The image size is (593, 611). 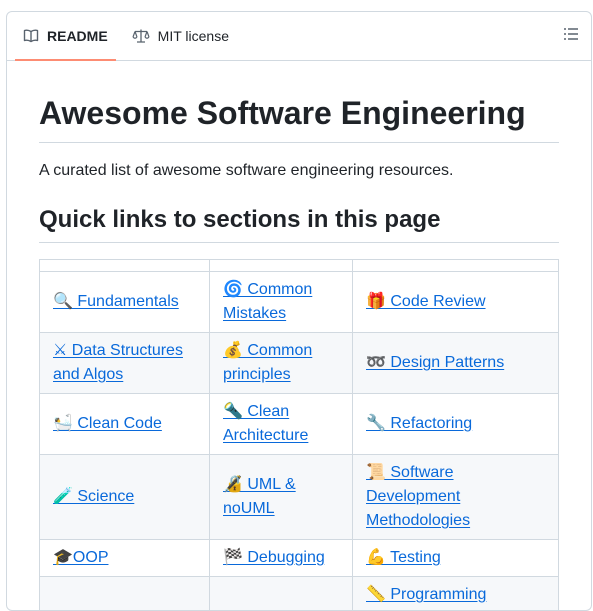 I want to click on link-oop: 🎓OOP, so click(x=80, y=557).